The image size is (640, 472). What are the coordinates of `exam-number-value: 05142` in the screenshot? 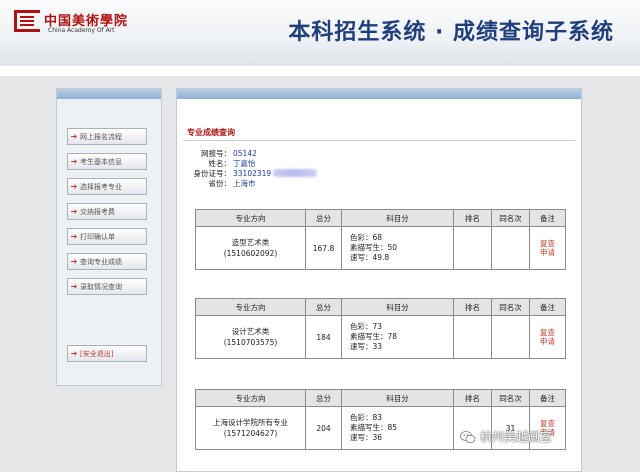 It's located at (245, 153).